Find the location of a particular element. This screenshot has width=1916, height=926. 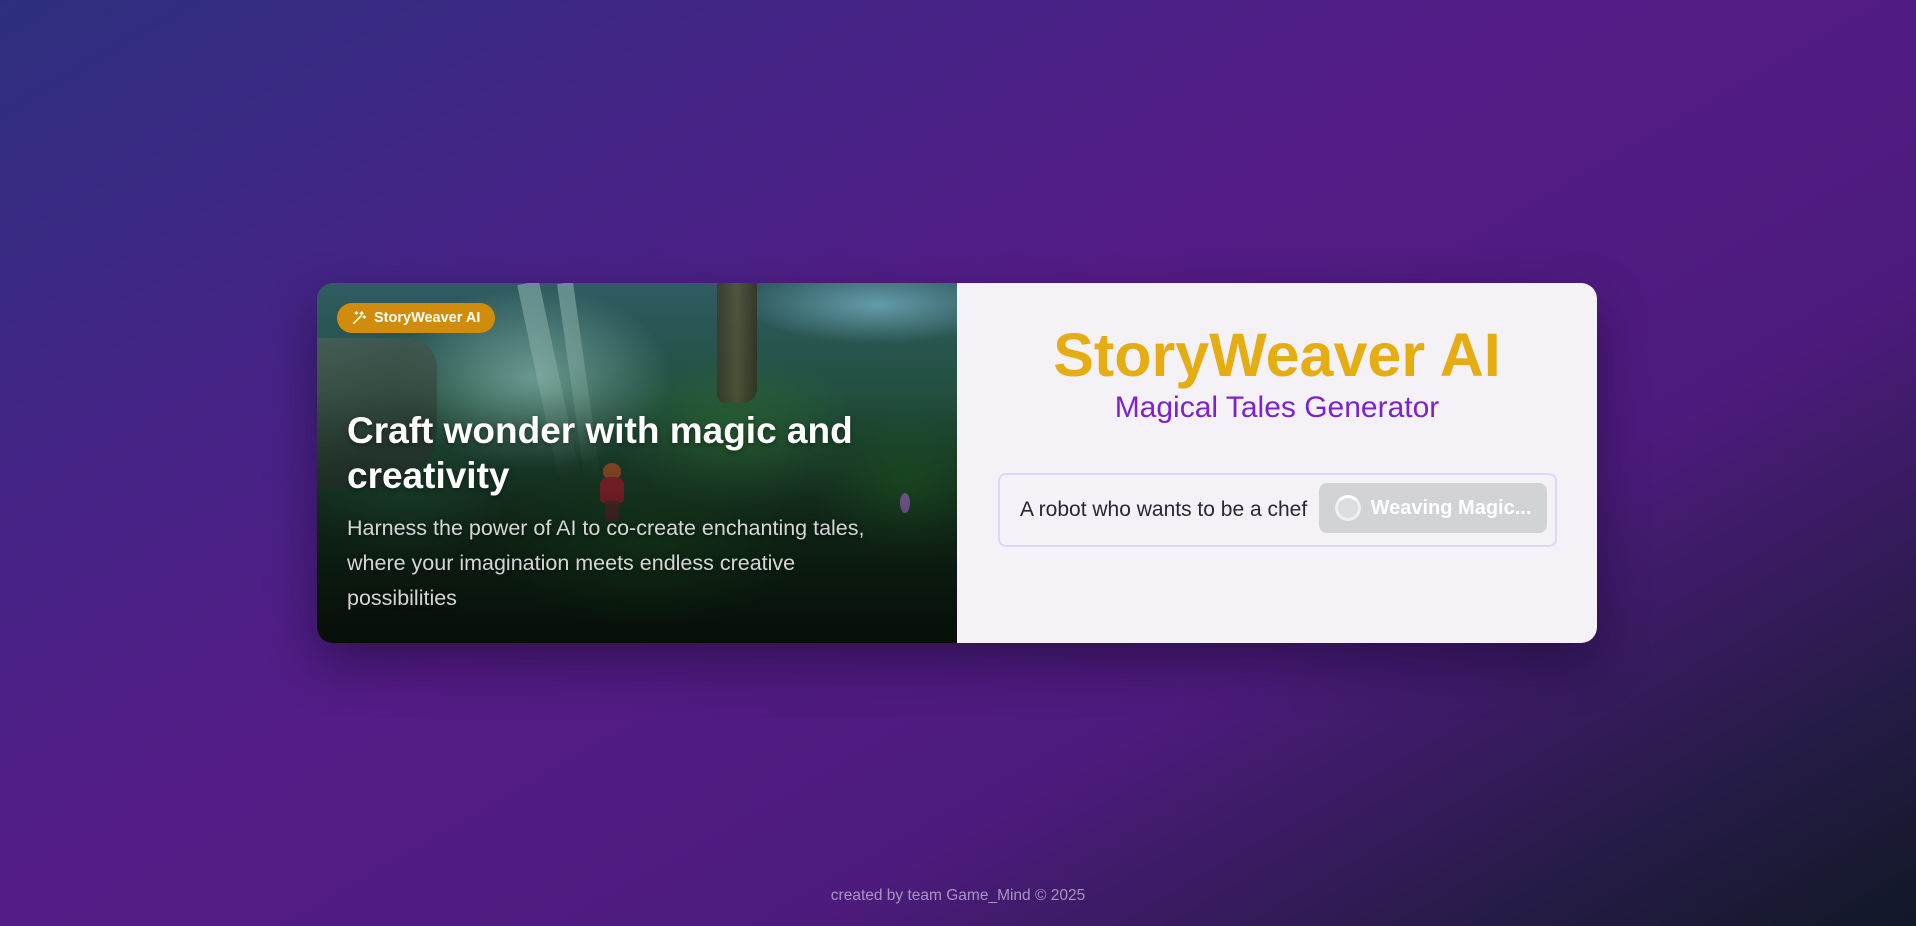

loading-spinner-icon is located at coordinates (1347, 508).